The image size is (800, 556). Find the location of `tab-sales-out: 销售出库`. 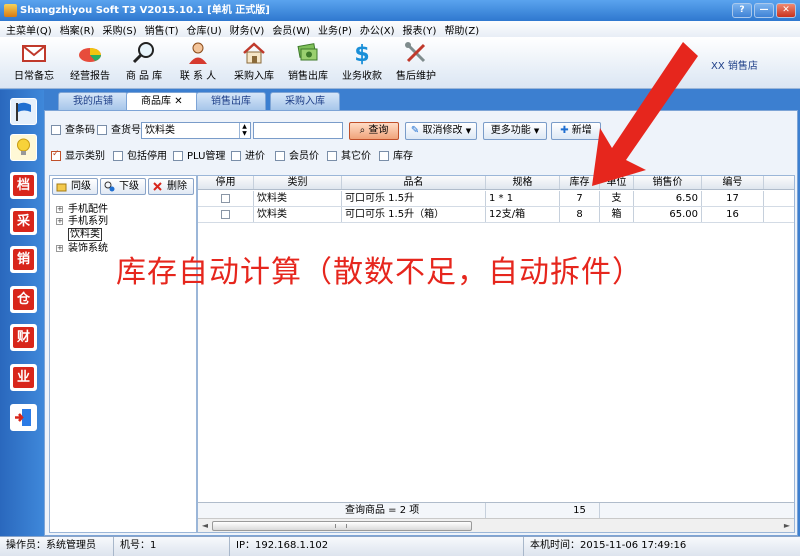

tab-sales-out: 销售出库 is located at coordinates (231, 101).